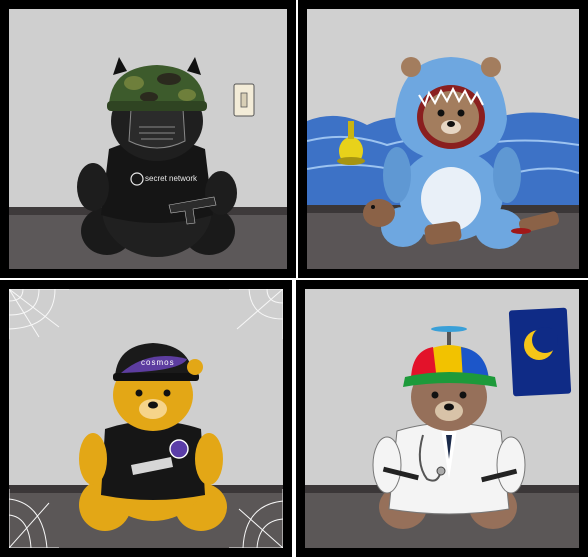  What do you see at coordinates (171, 178) in the screenshot?
I see `tshirt-text: secret network` at bounding box center [171, 178].